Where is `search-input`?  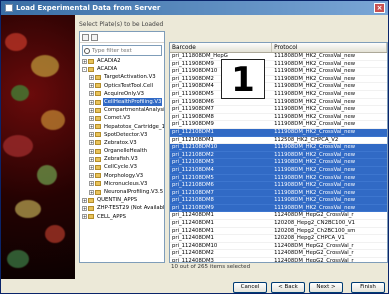
search-input is located at coordinates (127, 50).